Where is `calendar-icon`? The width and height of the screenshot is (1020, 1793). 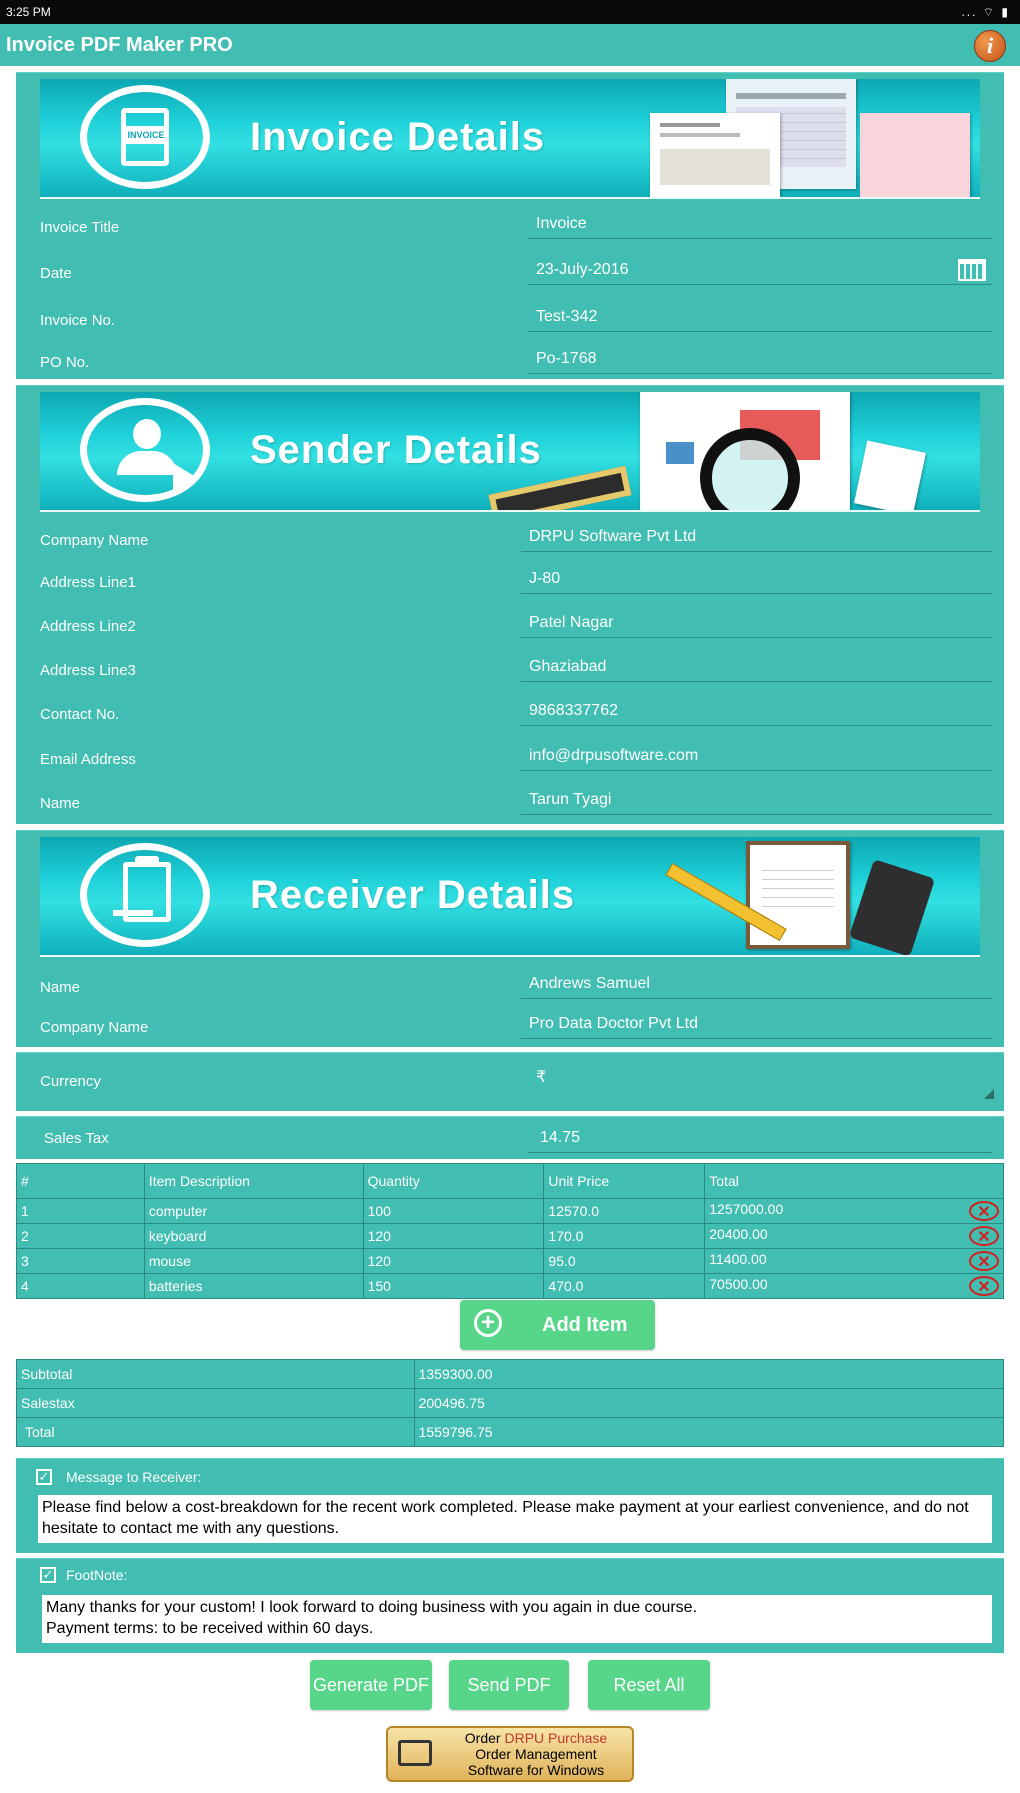
calendar-icon is located at coordinates (972, 270).